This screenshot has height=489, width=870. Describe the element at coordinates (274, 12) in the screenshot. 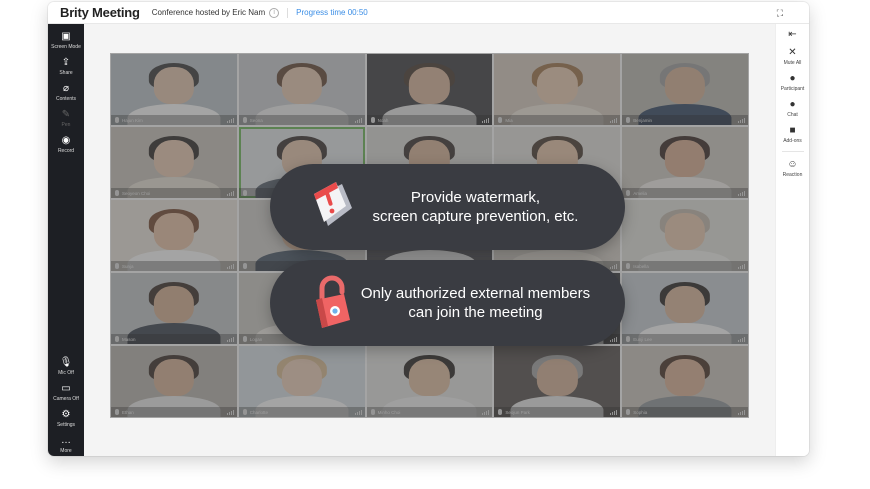

I see `info-icon: i` at that location.